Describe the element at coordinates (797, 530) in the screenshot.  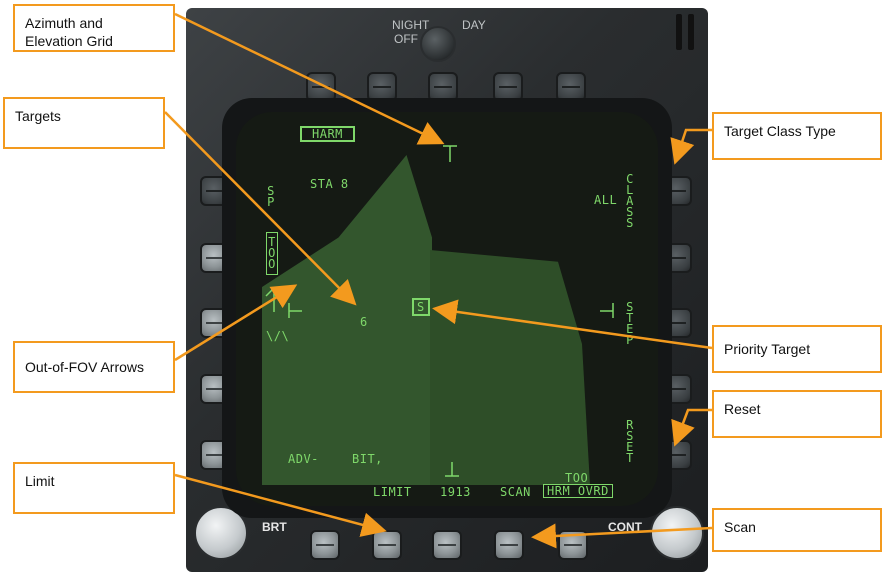
I see `callout-scan: Scan` at that location.